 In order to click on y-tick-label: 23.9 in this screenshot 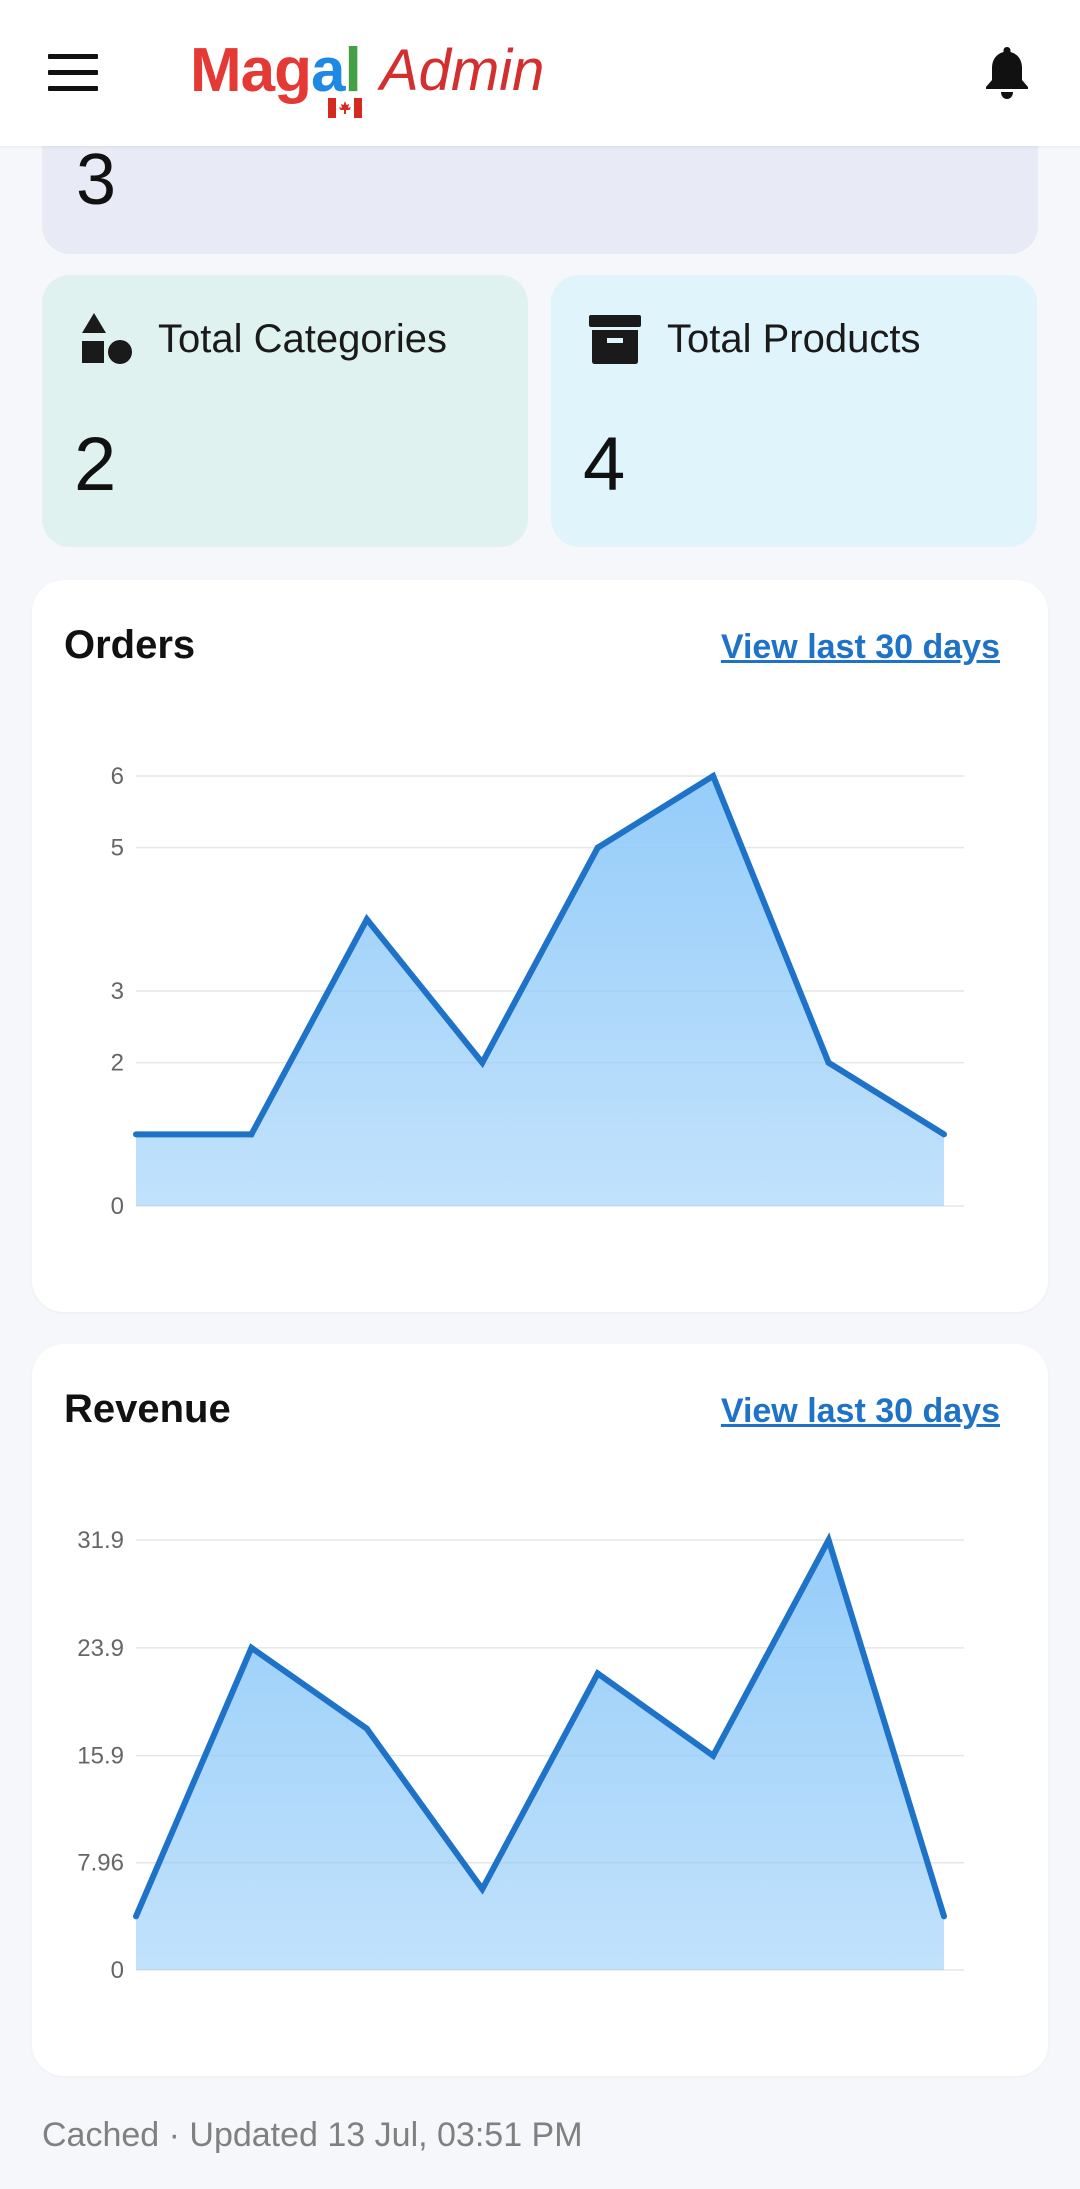, I will do `click(100, 1648)`.